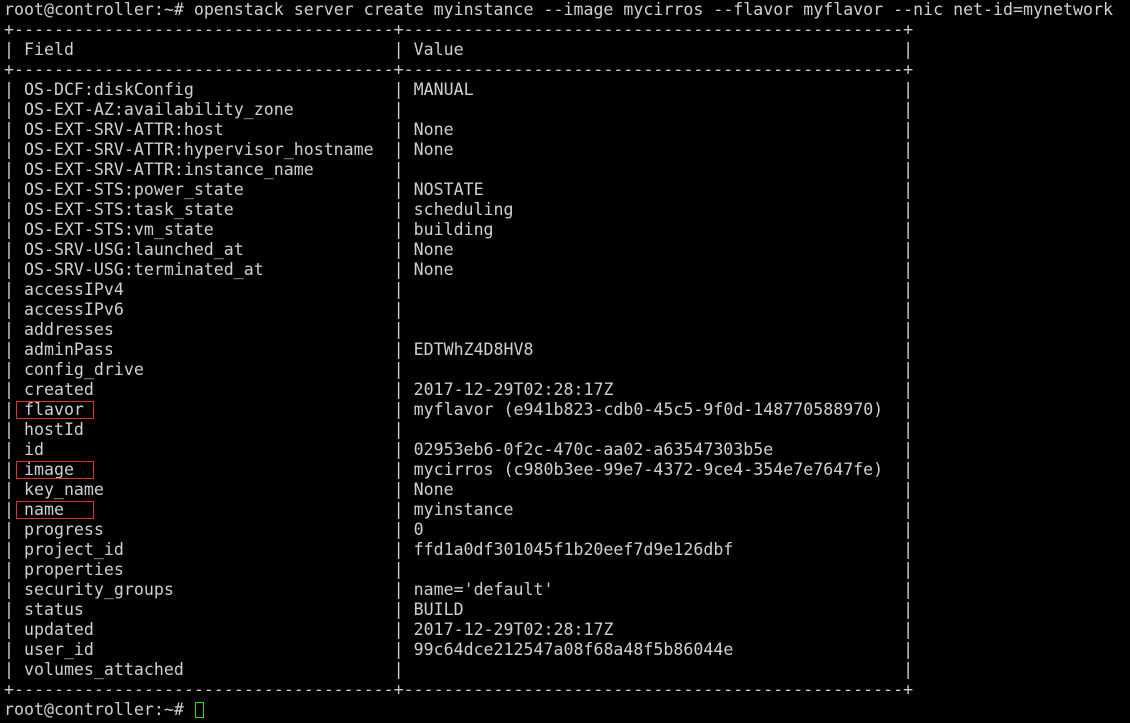 The height and width of the screenshot is (723, 1130). What do you see at coordinates (58, 629) in the screenshot?
I see `row-field: updated` at bounding box center [58, 629].